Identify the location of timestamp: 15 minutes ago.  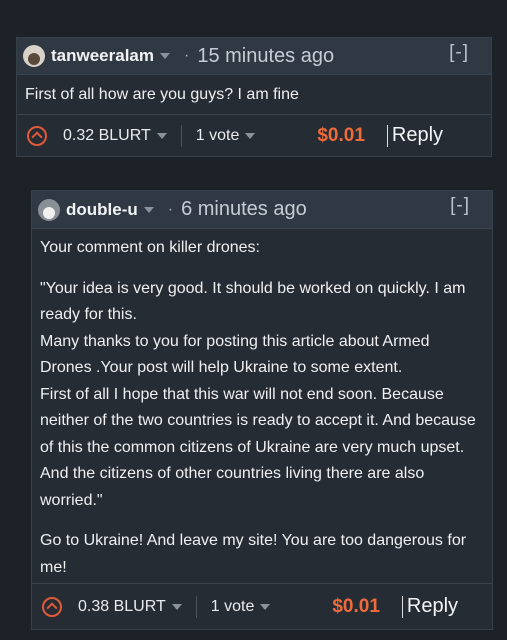
(265, 56).